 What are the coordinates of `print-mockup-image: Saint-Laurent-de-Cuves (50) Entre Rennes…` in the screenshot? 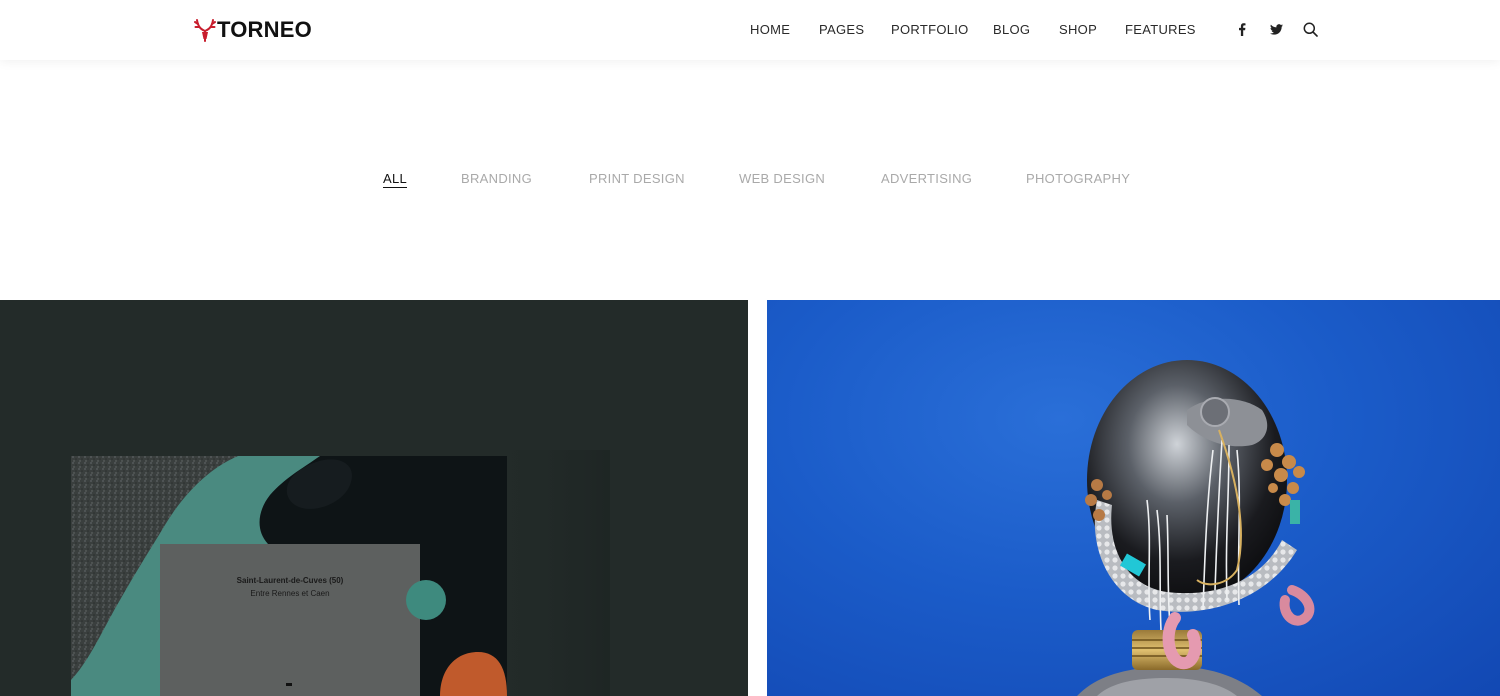 It's located at (340, 573).